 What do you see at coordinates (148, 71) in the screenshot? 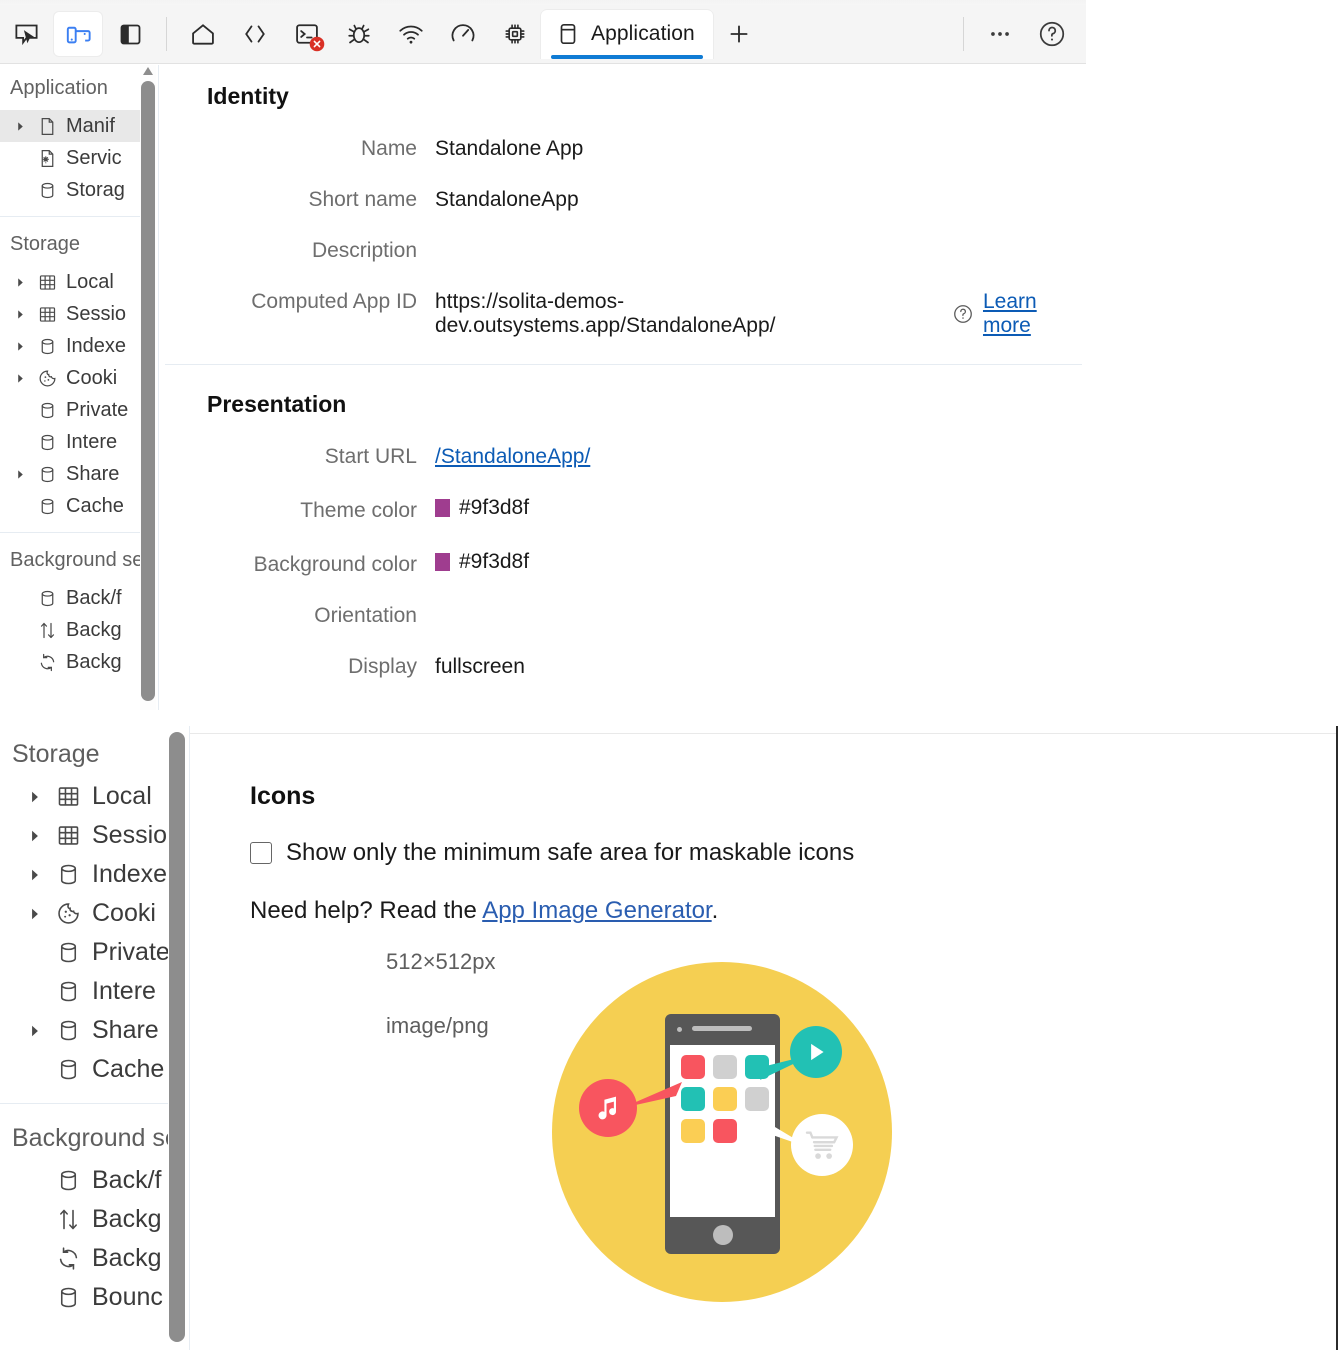
I see `scrollbar-up-arrow-icon` at bounding box center [148, 71].